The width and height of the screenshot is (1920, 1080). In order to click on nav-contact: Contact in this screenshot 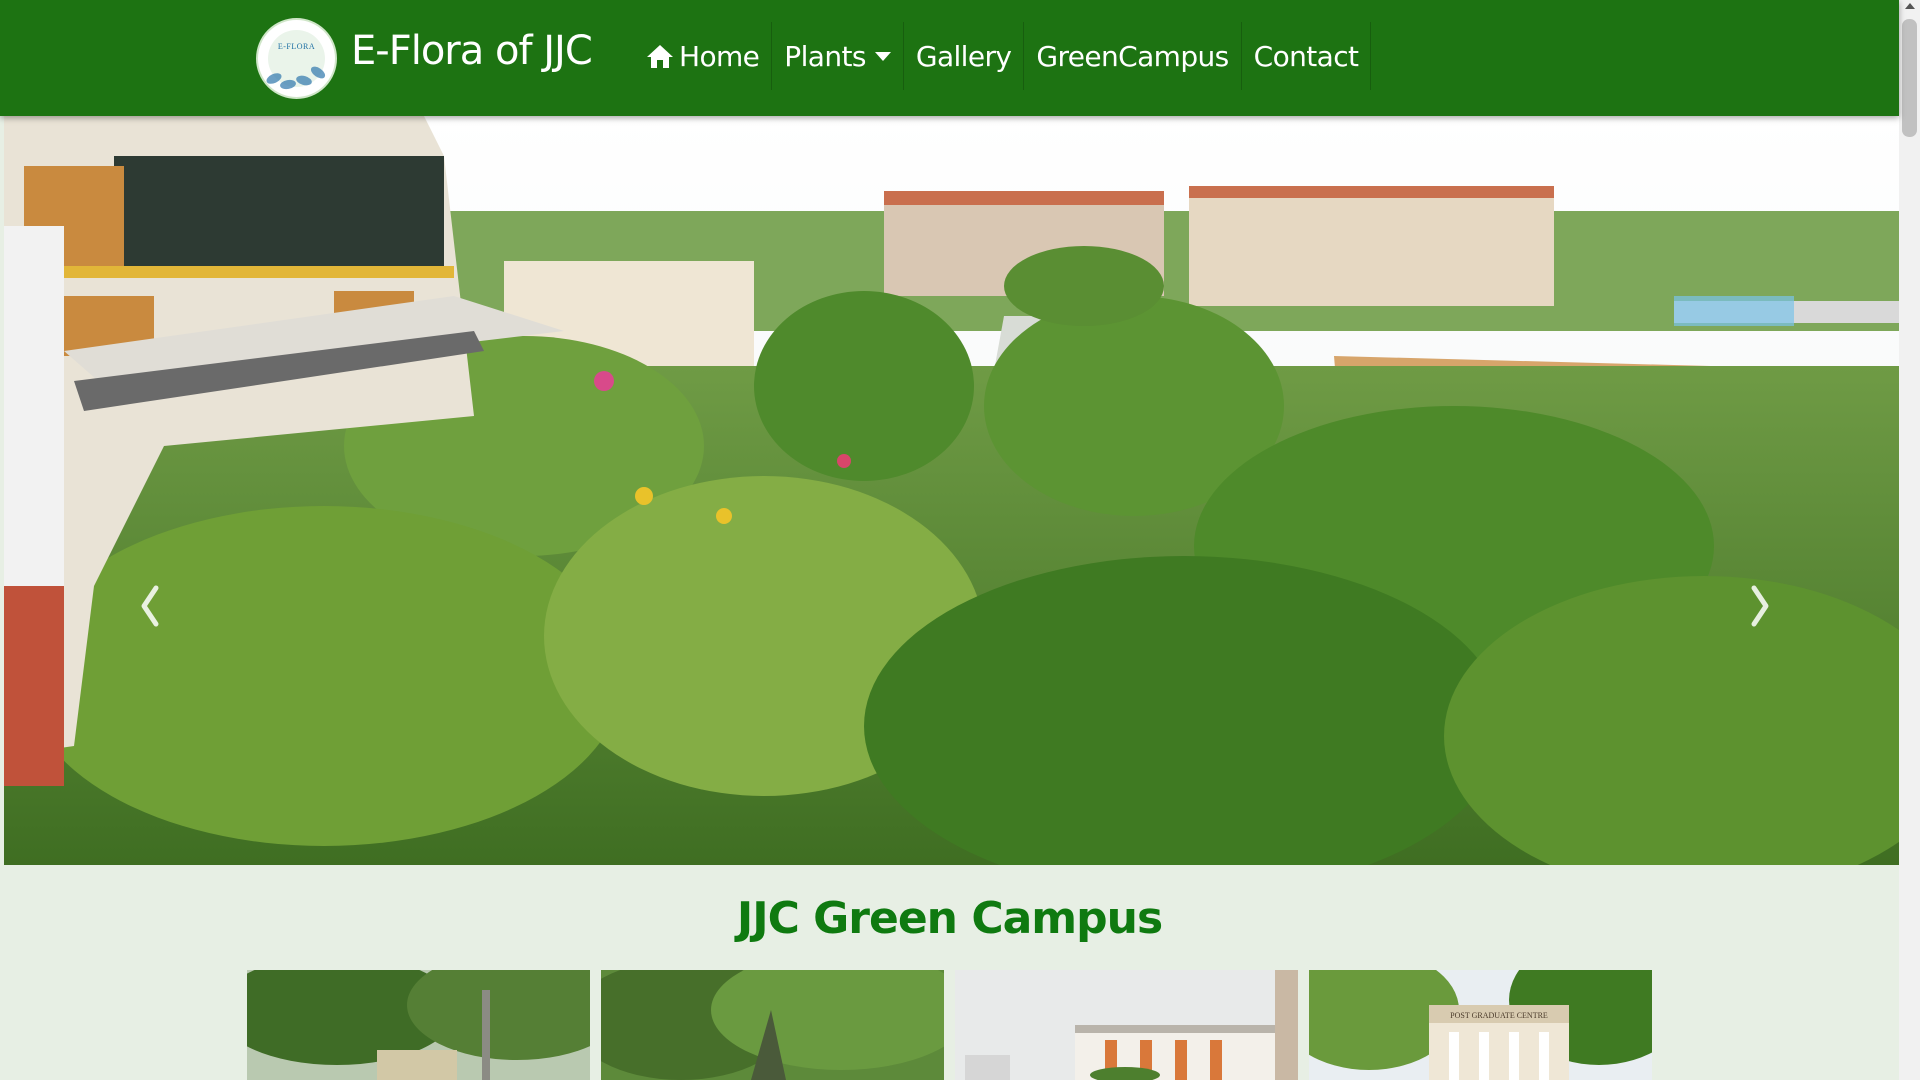, I will do `click(1307, 56)`.